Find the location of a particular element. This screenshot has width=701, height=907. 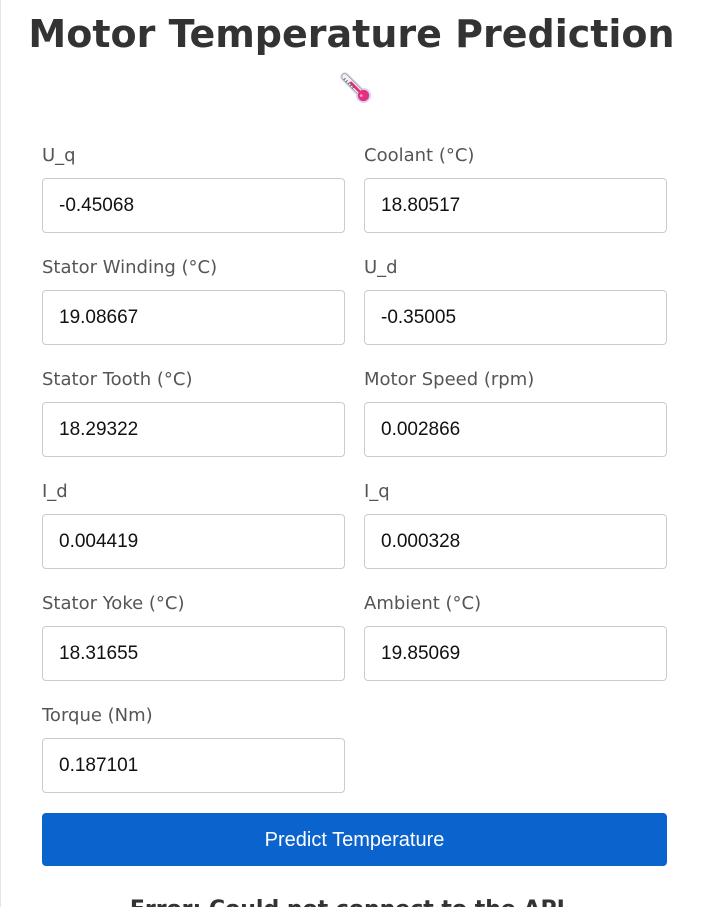

stator-tooth-input is located at coordinates (193, 429).